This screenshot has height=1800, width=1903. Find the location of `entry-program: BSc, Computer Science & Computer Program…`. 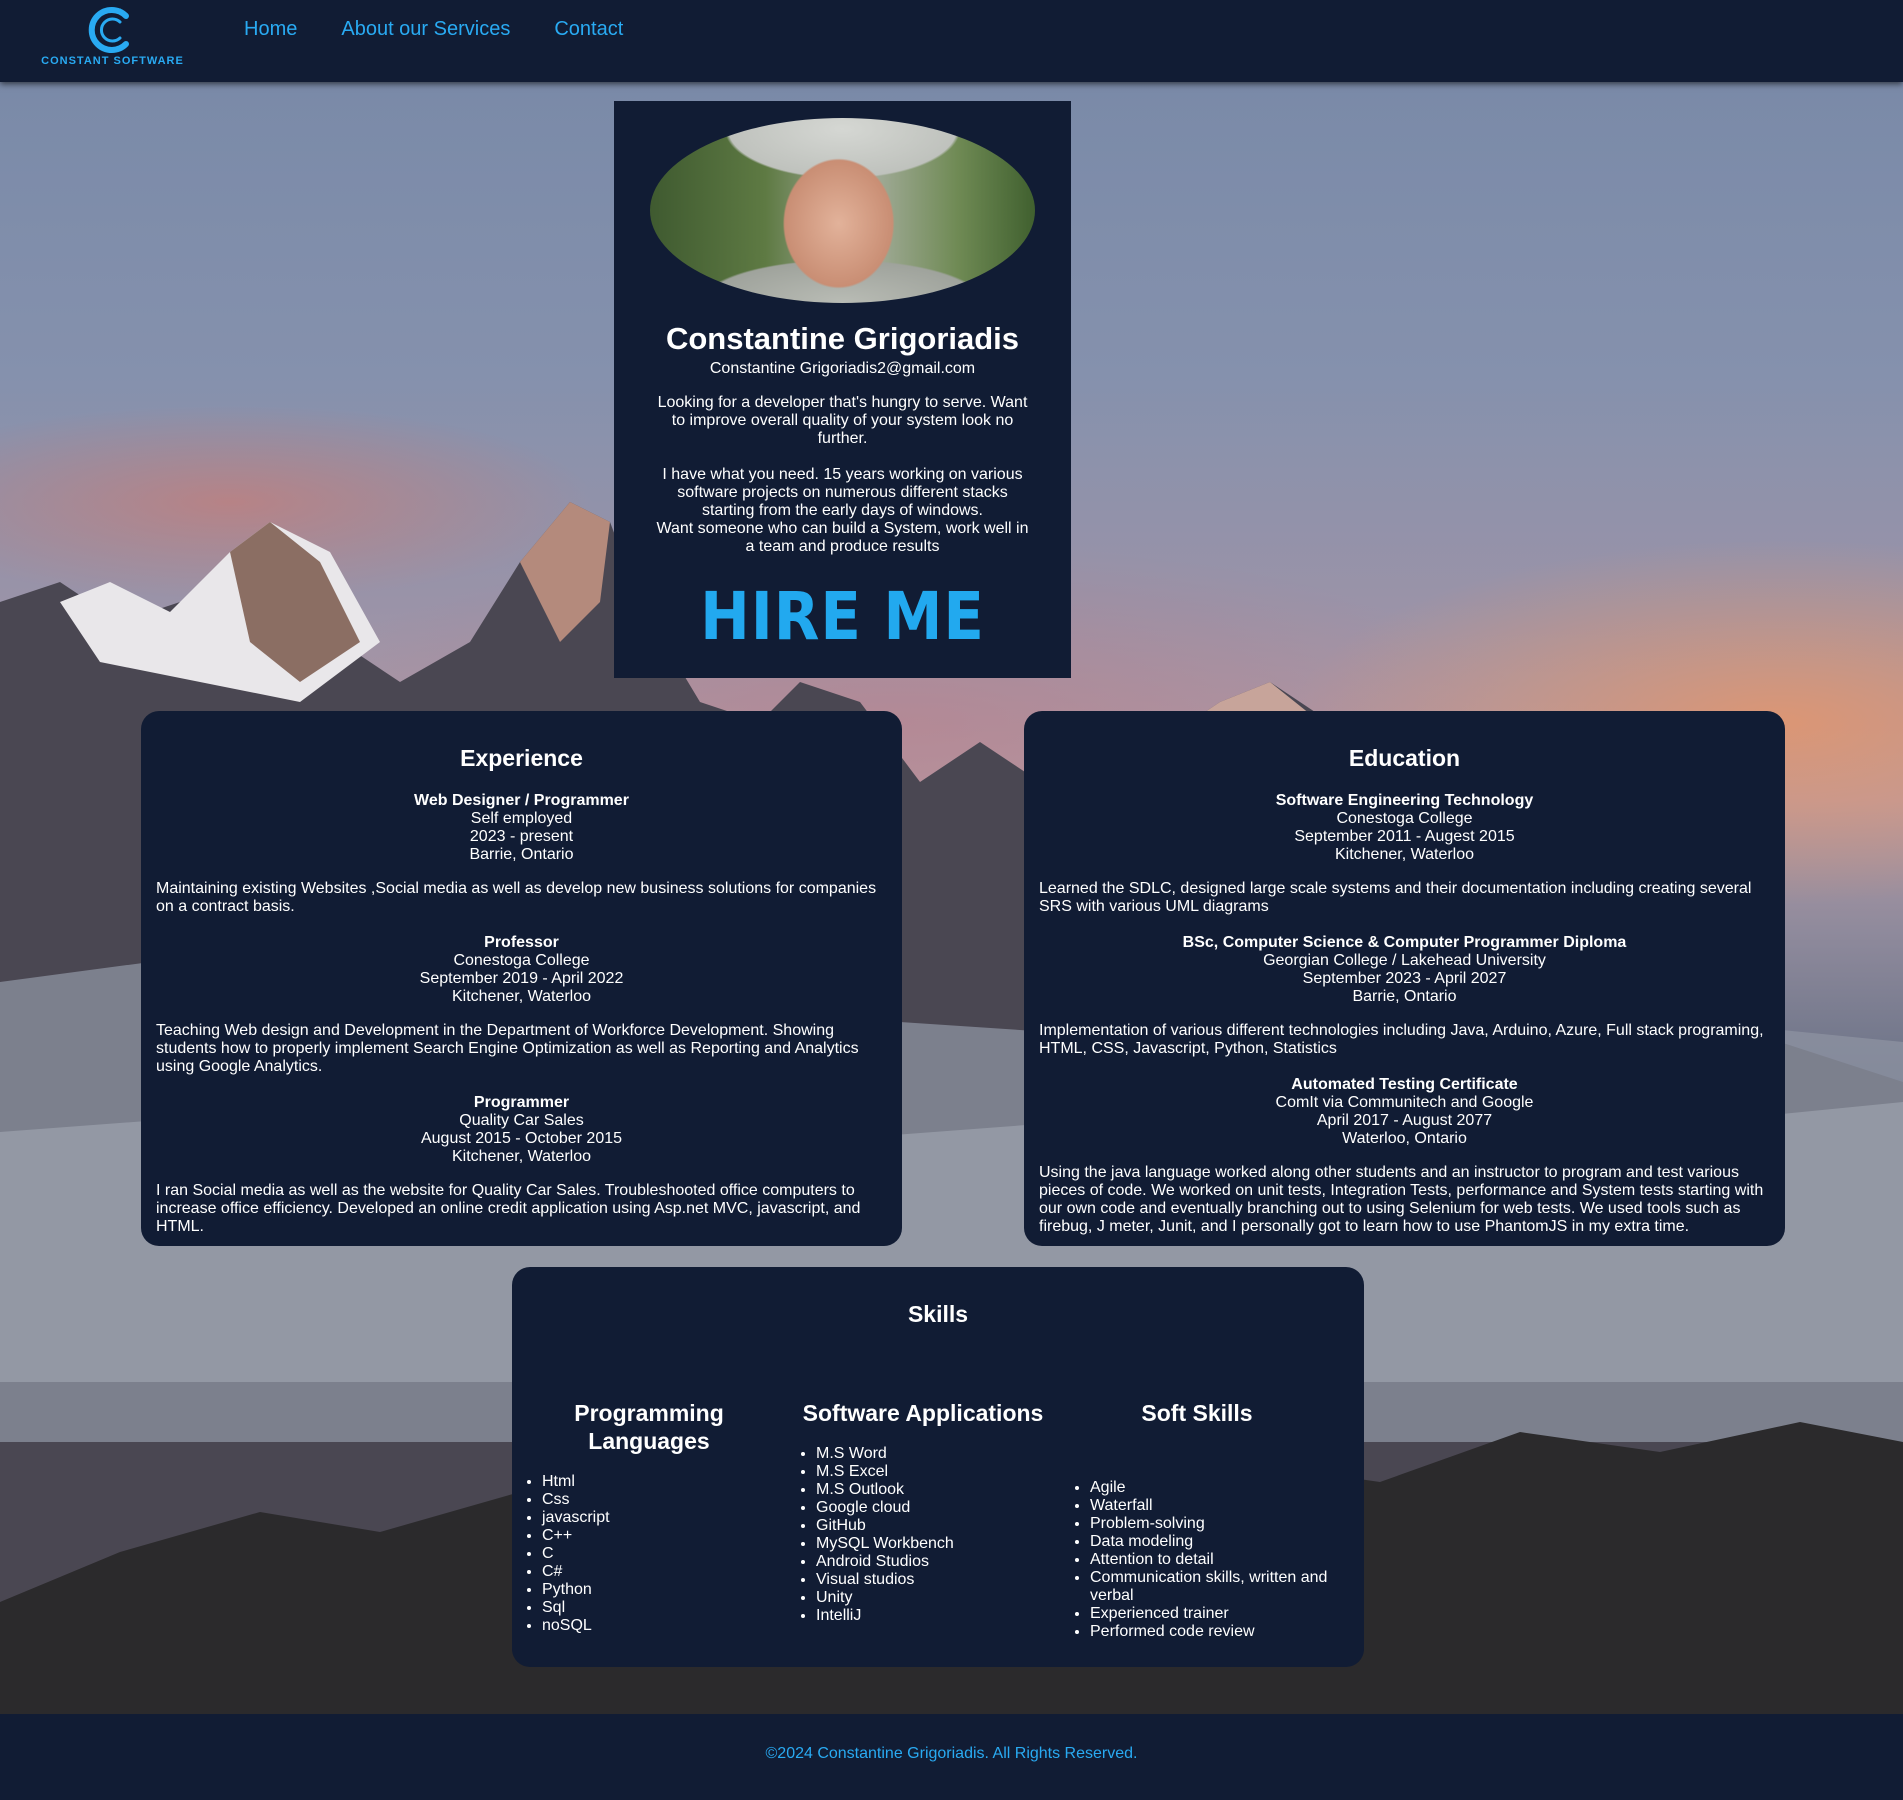

entry-program: BSc, Computer Science & Computer Program… is located at coordinates (1404, 942).